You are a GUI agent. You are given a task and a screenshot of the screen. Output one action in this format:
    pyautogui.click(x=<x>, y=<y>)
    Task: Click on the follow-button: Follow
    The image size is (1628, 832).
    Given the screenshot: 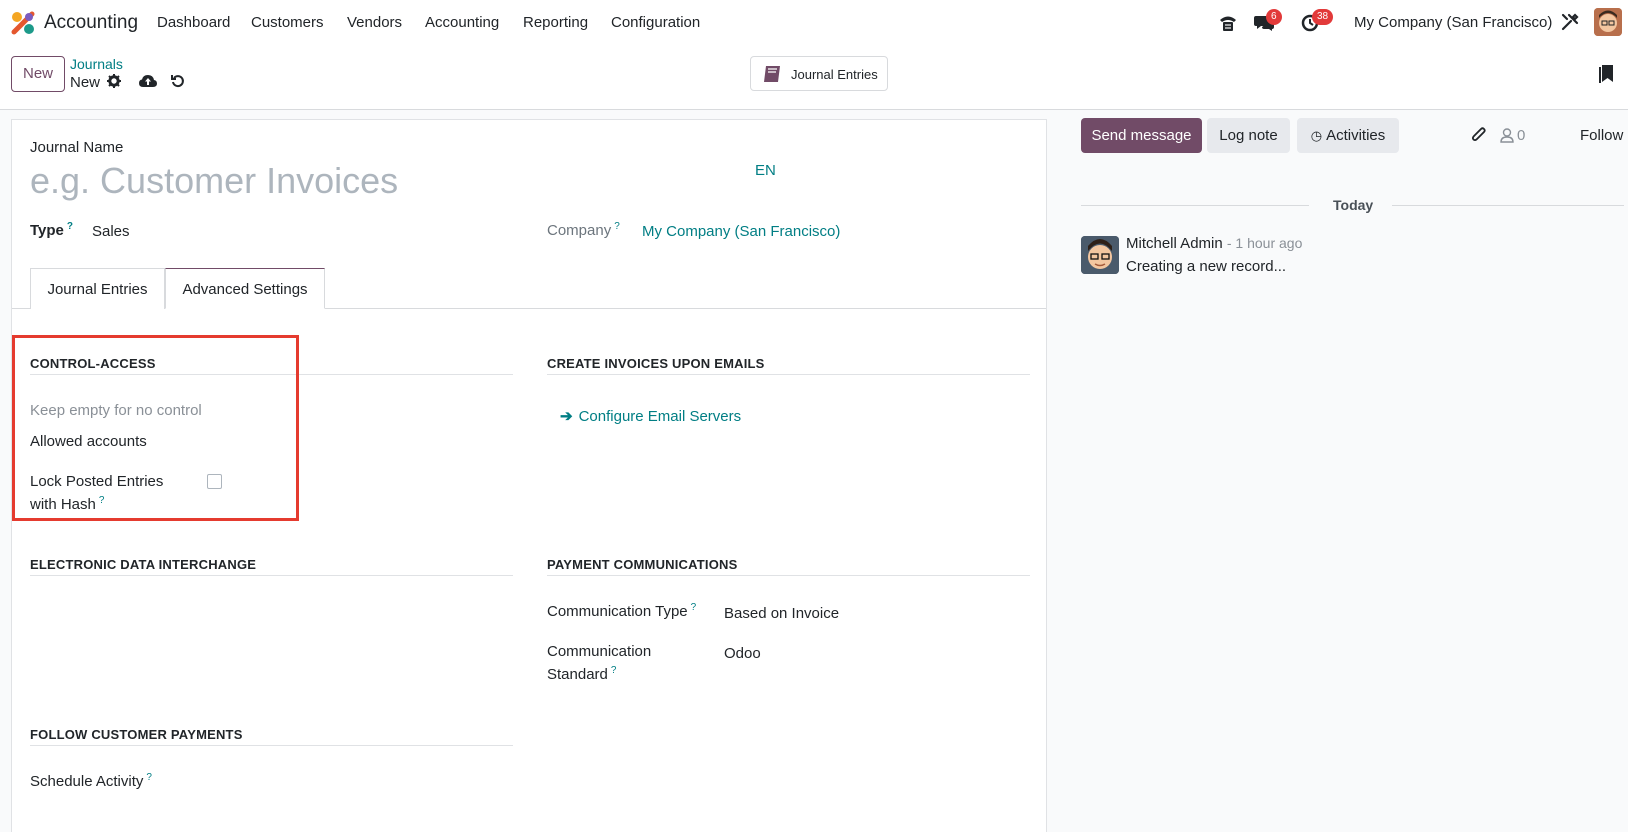 What is the action you would take?
    pyautogui.click(x=1601, y=135)
    